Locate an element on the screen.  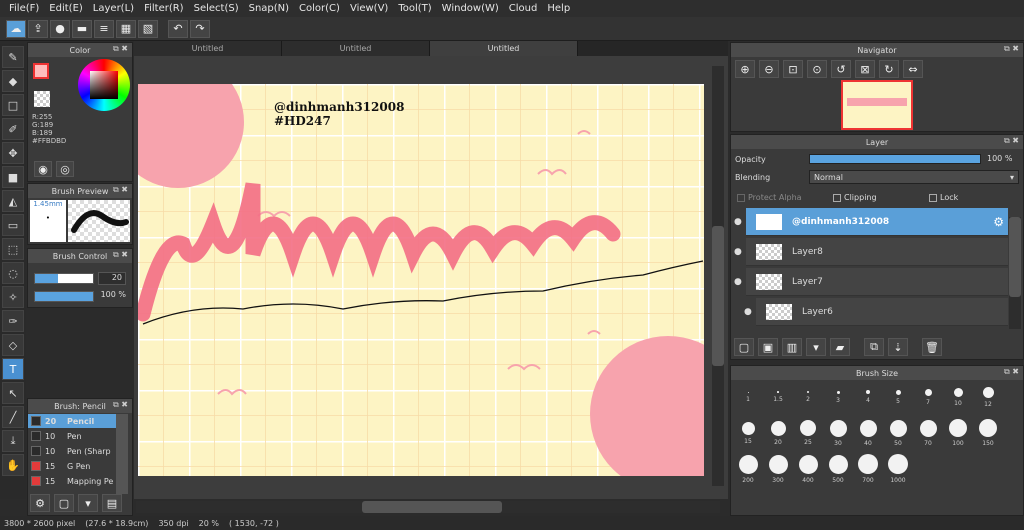
snap-off-icon: ▬ is located at coordinates (82, 28).